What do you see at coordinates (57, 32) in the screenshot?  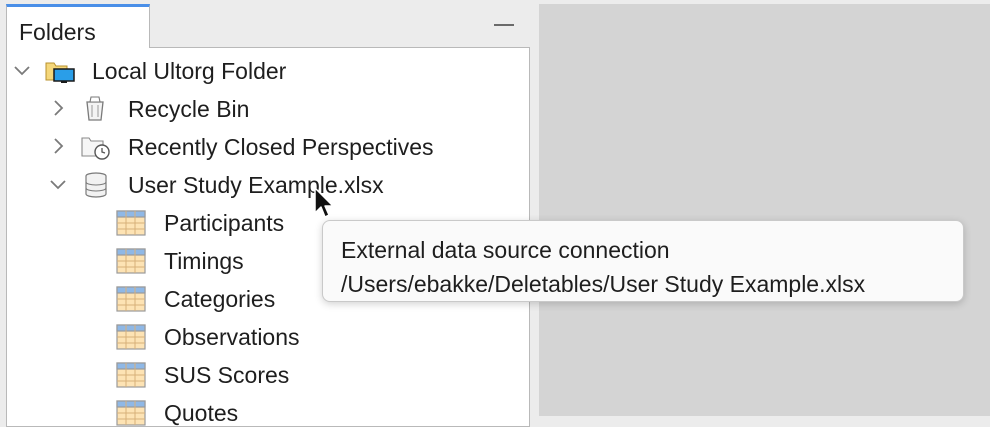 I see `folders-tab-label: Folders` at bounding box center [57, 32].